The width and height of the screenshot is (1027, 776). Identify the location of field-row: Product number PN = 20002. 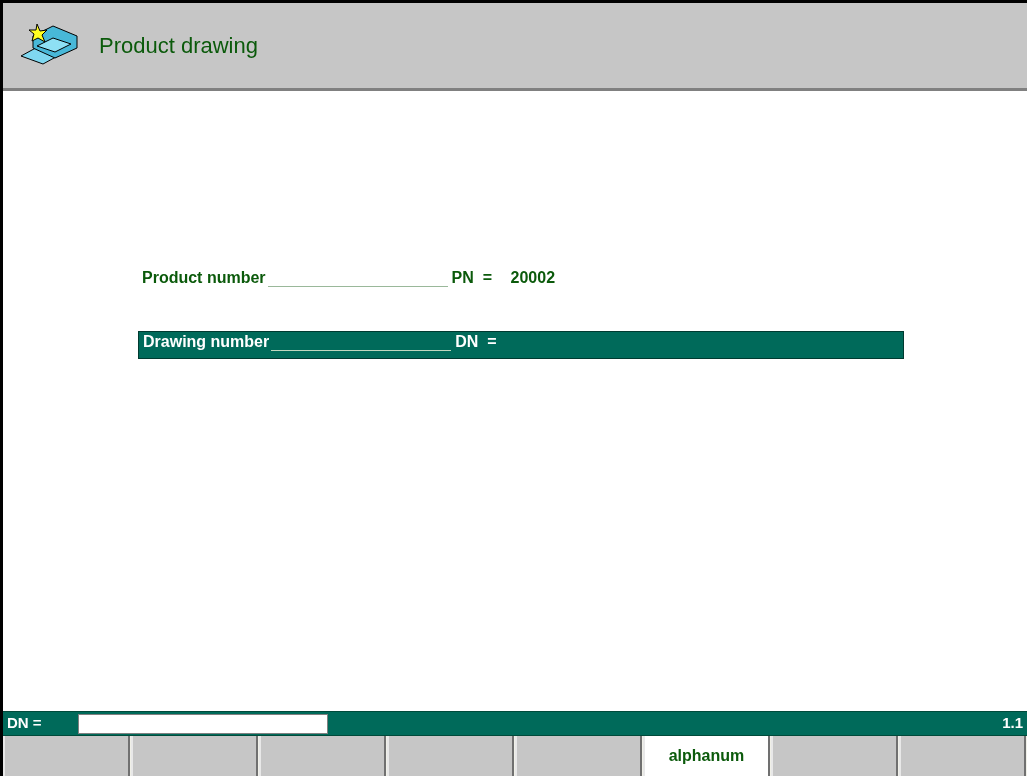
(521, 280).